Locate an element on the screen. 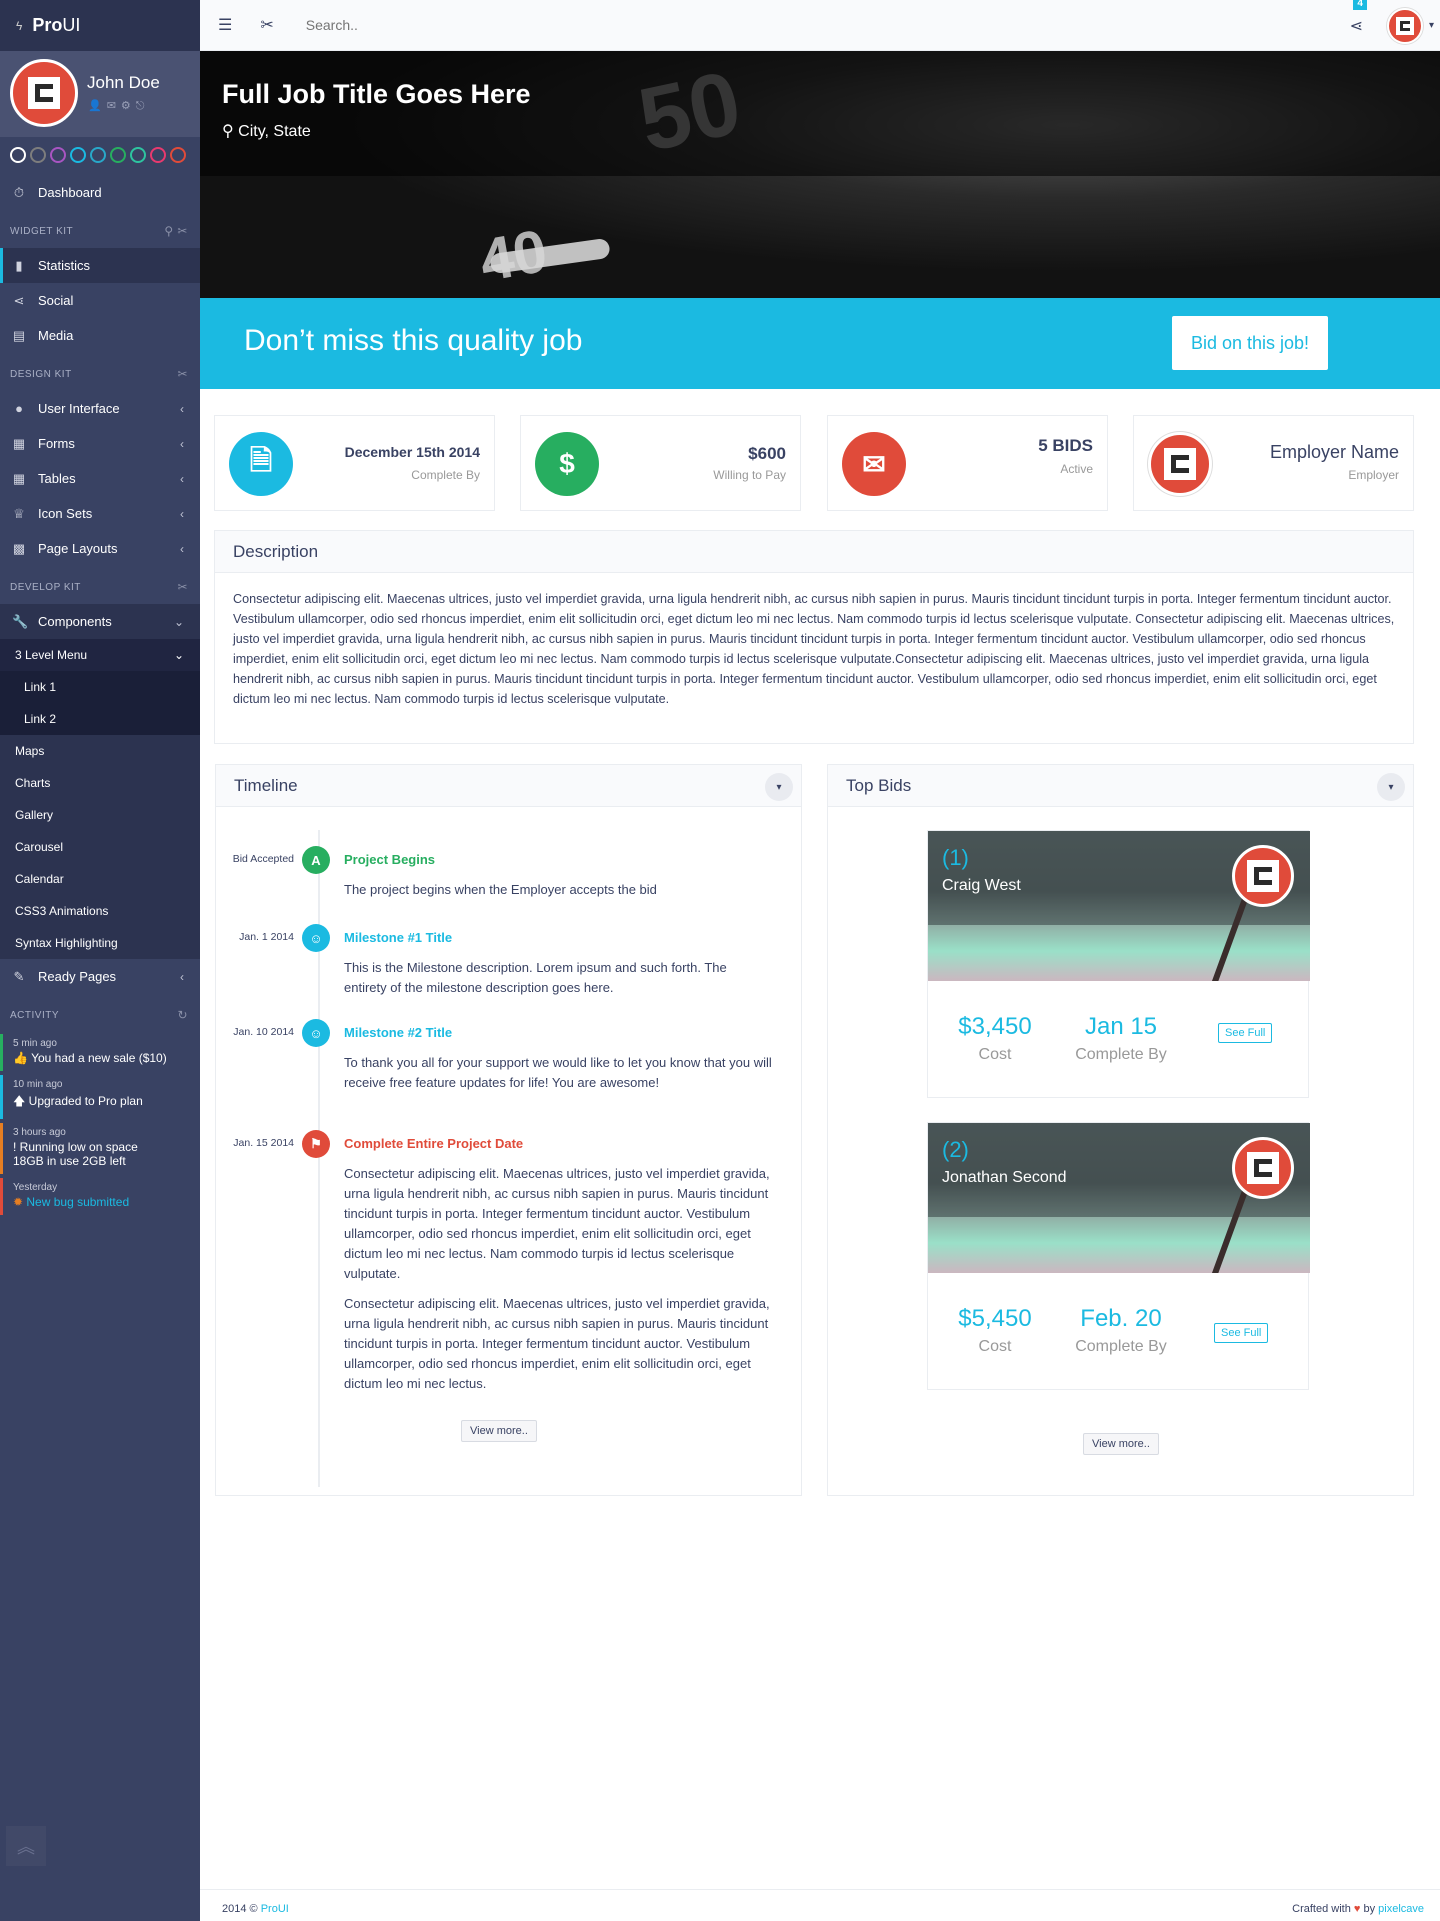  footer-author-link: pixelcave is located at coordinates (1401, 1909).